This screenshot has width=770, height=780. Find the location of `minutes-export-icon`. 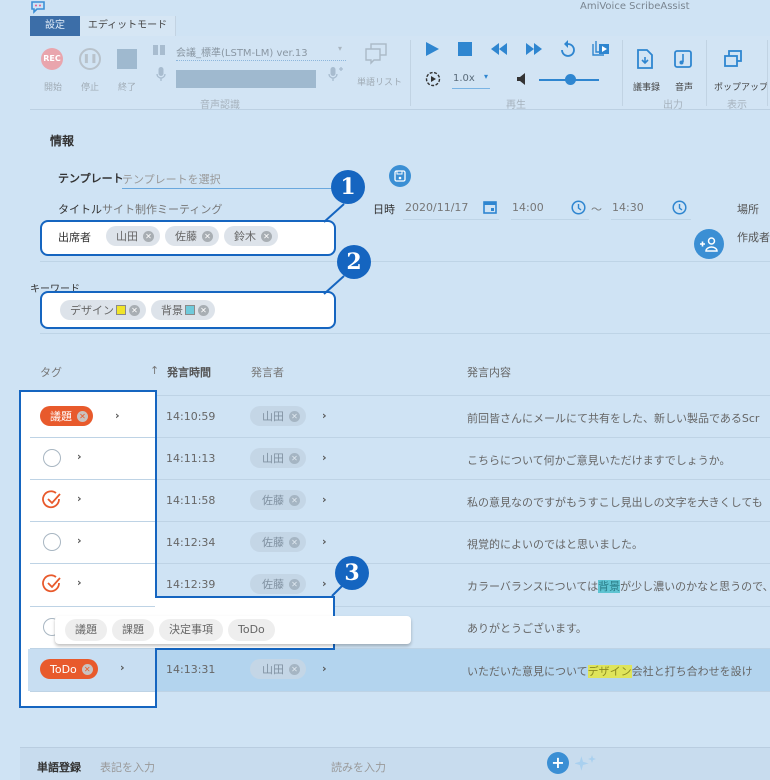

minutes-export-icon is located at coordinates (645, 60).